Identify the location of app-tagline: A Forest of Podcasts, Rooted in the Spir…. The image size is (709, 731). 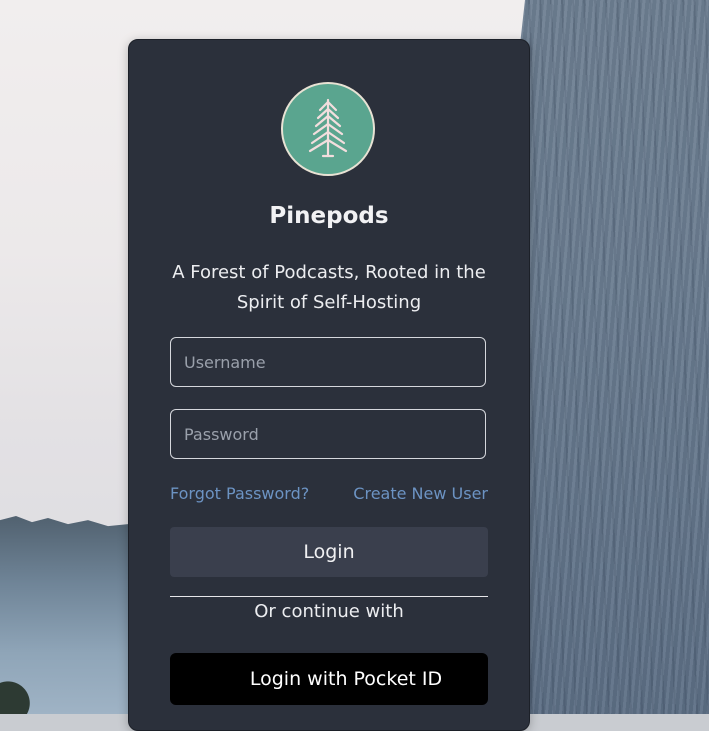
(329, 287).